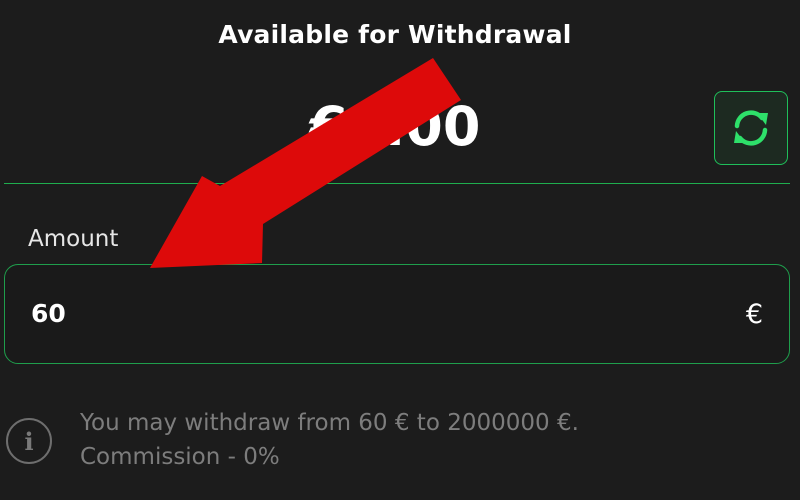 The width and height of the screenshot is (800, 500). What do you see at coordinates (73, 239) in the screenshot?
I see `amount-label: Amount` at bounding box center [73, 239].